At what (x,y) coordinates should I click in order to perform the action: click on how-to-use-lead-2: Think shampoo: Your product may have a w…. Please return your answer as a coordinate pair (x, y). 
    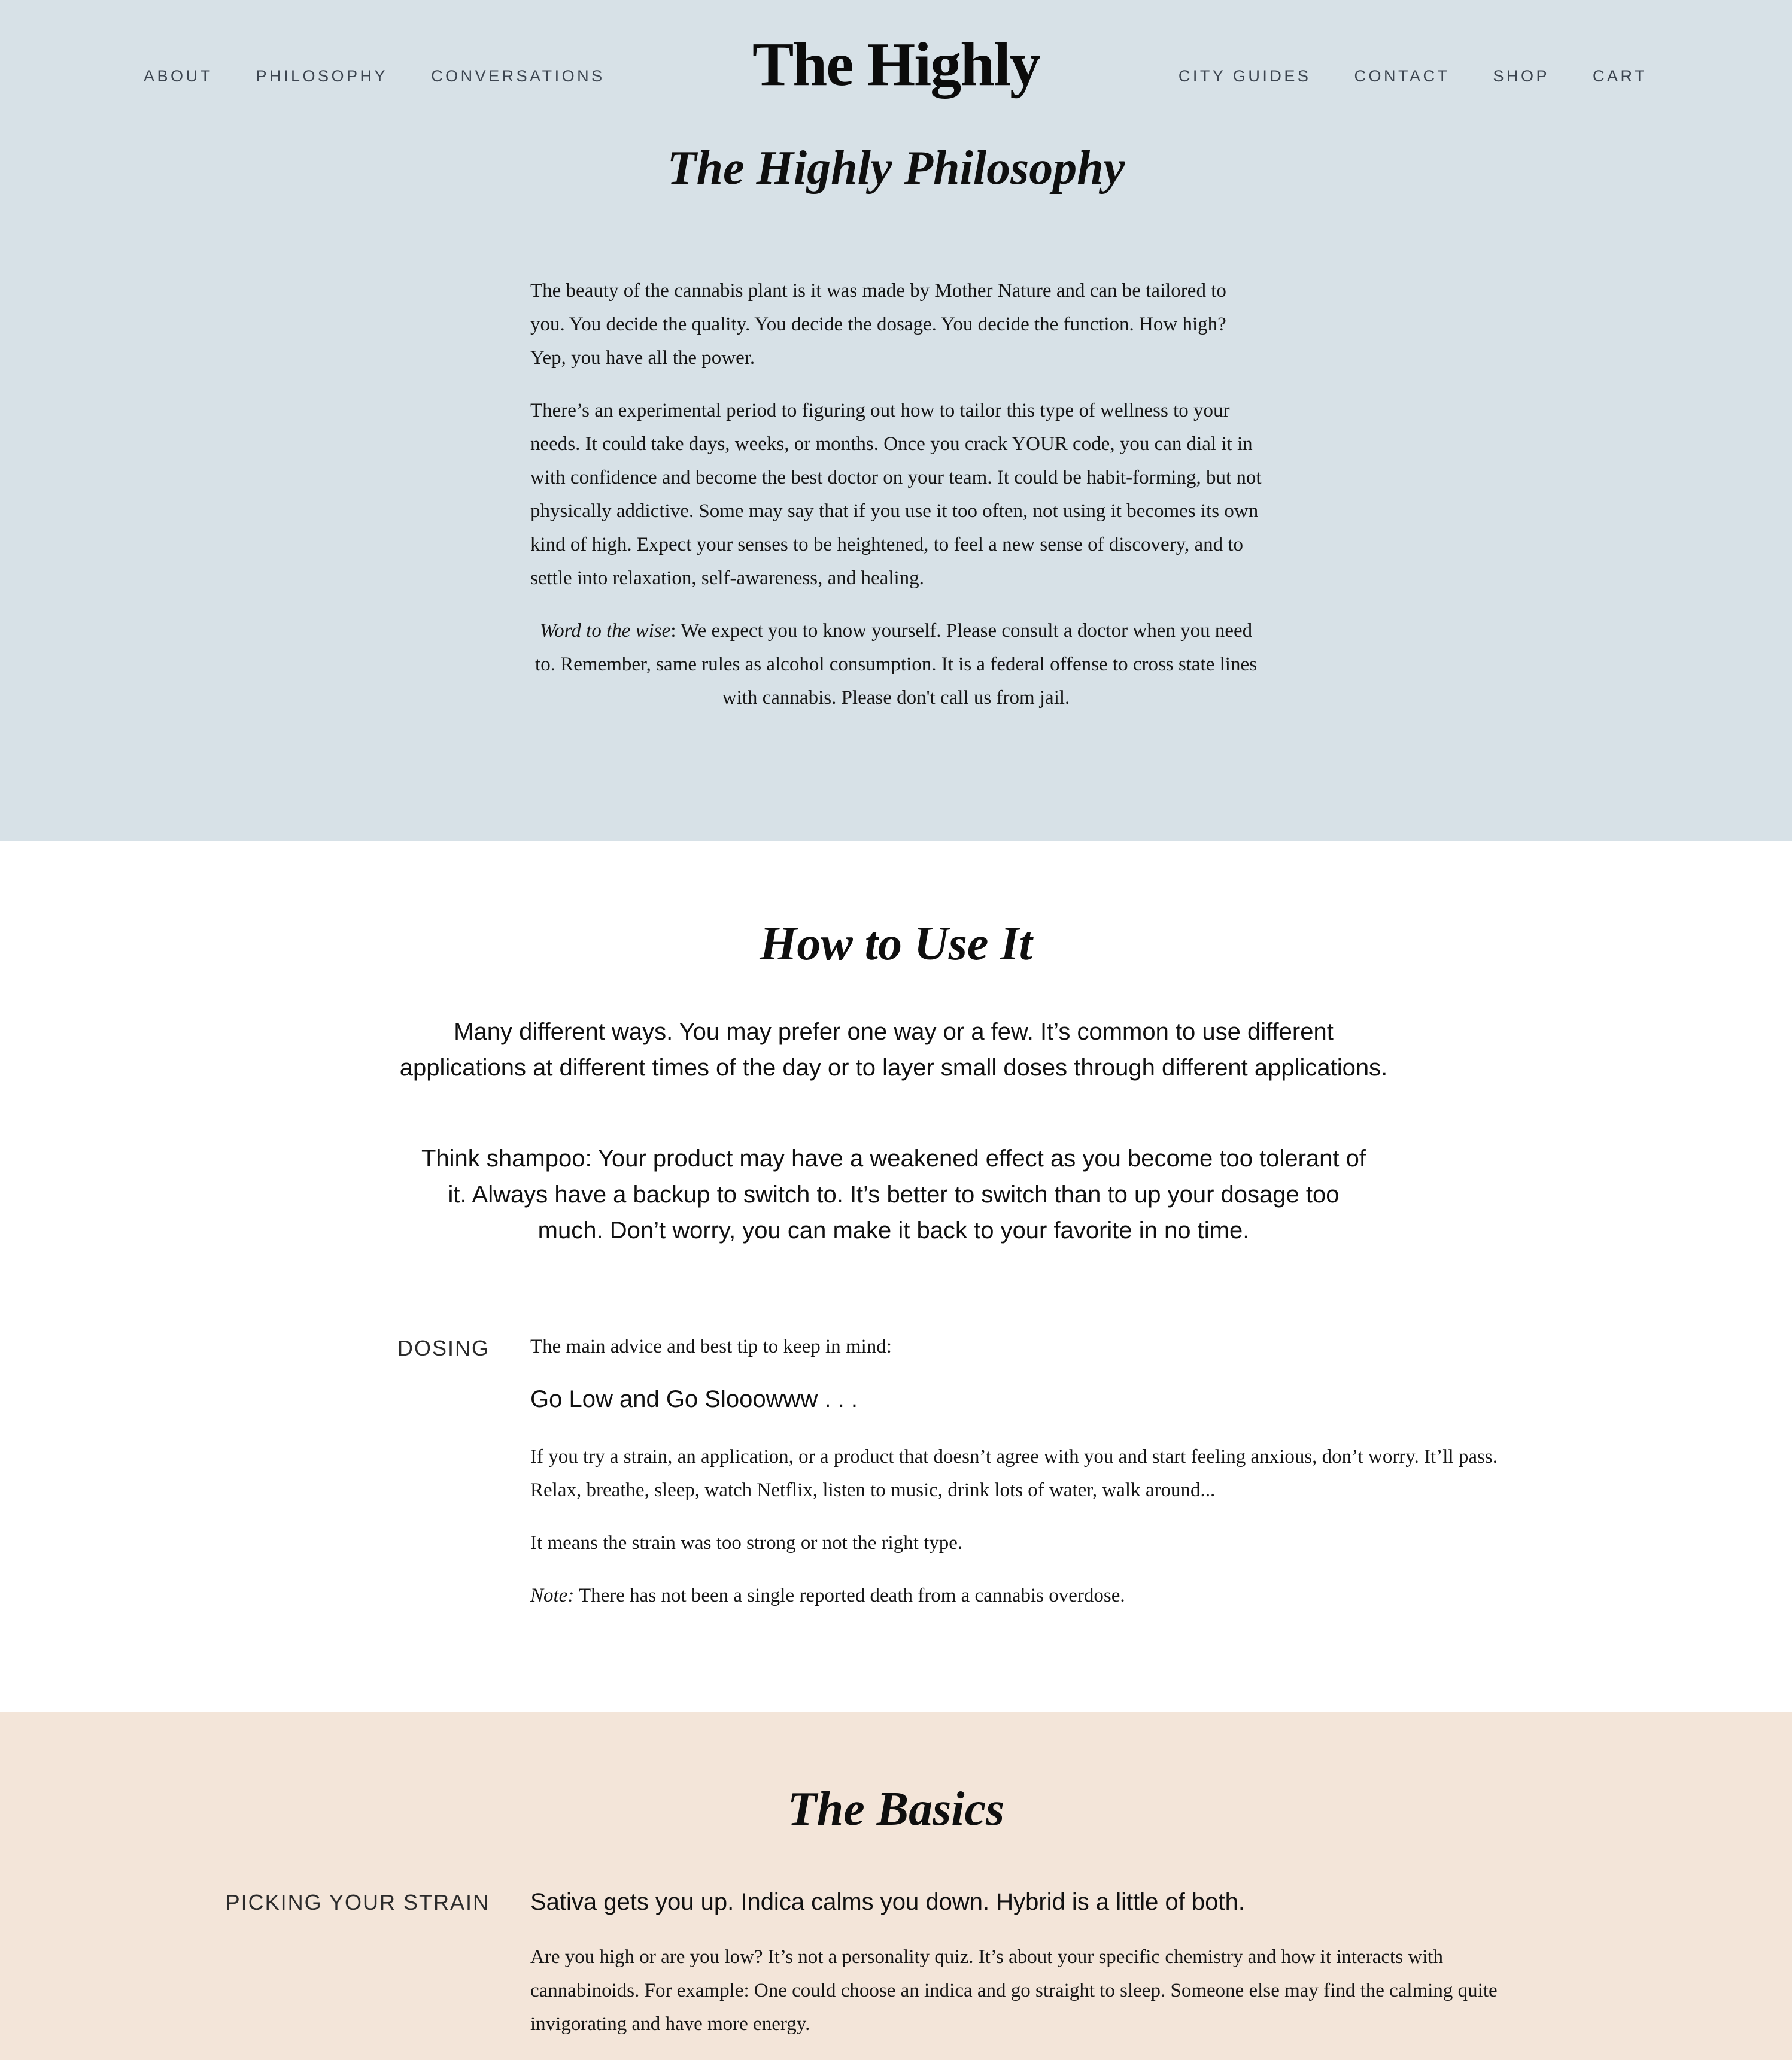
    Looking at the image, I should click on (894, 1195).